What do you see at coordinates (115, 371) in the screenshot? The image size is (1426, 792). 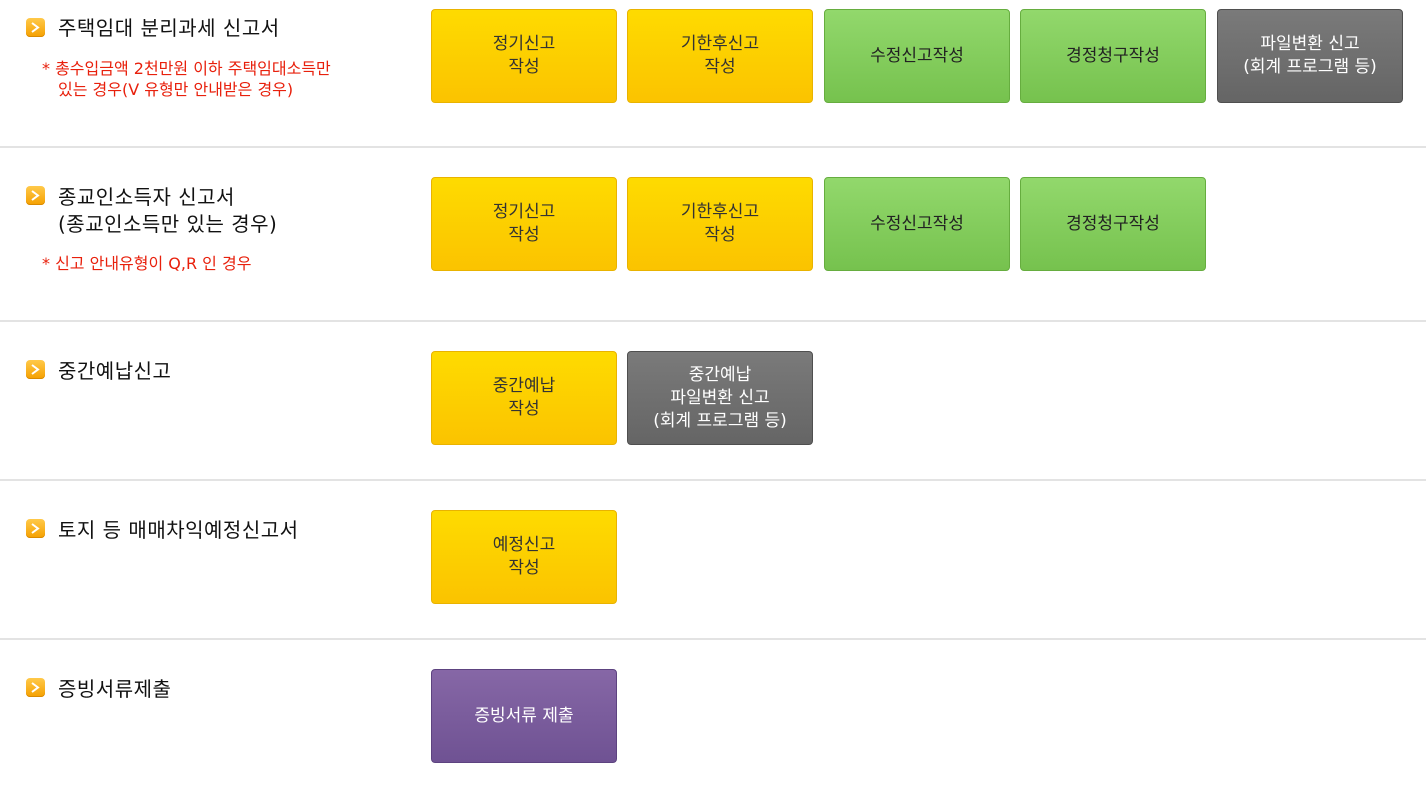 I see `section-title: 중간예납신고` at bounding box center [115, 371].